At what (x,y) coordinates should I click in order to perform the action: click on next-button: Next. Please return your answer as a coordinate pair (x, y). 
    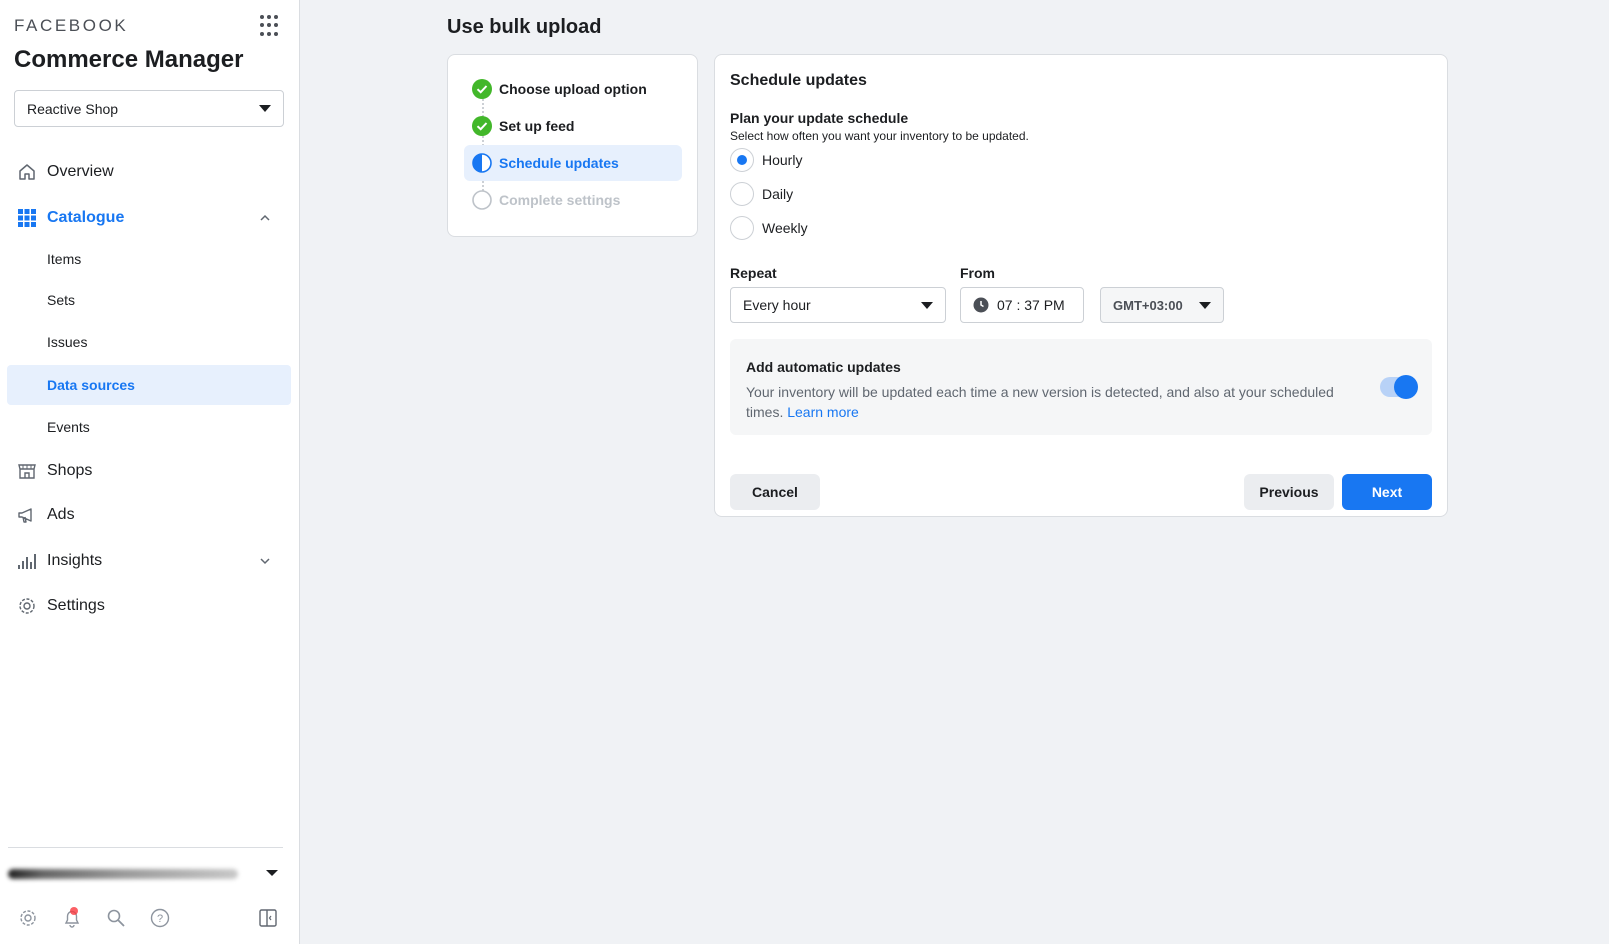
    Looking at the image, I should click on (1387, 492).